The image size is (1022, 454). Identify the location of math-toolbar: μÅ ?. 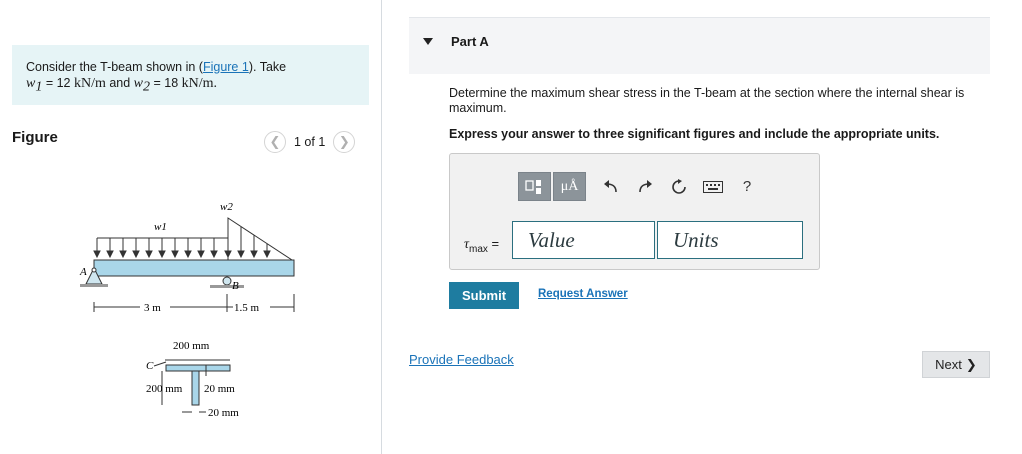
(638, 186).